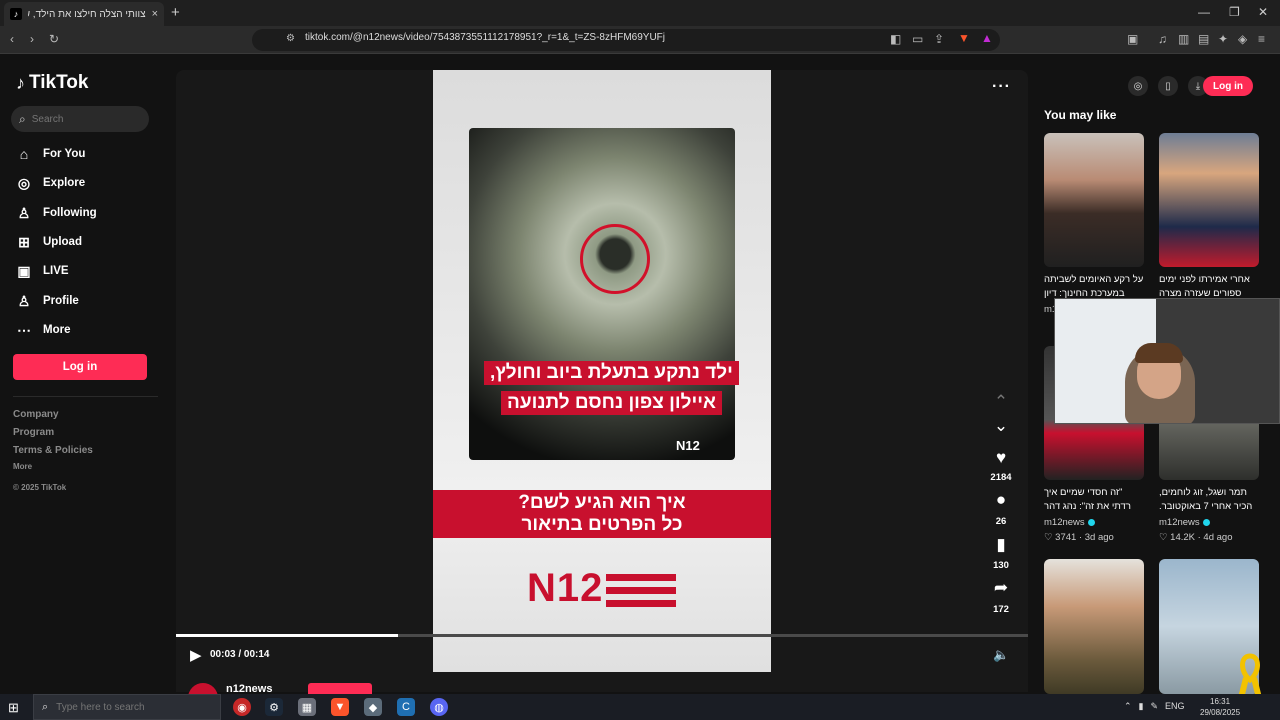 The width and height of the screenshot is (1280, 720). Describe the element at coordinates (1228, 86) in the screenshot. I see `header-login-button: Log in` at that location.